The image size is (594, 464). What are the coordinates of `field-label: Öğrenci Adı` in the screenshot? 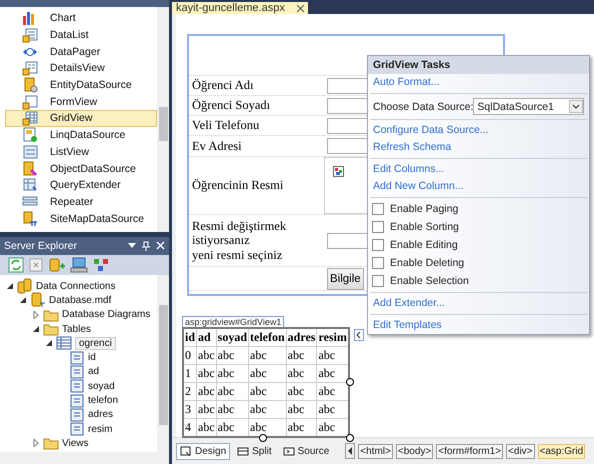 It's located at (256, 86).